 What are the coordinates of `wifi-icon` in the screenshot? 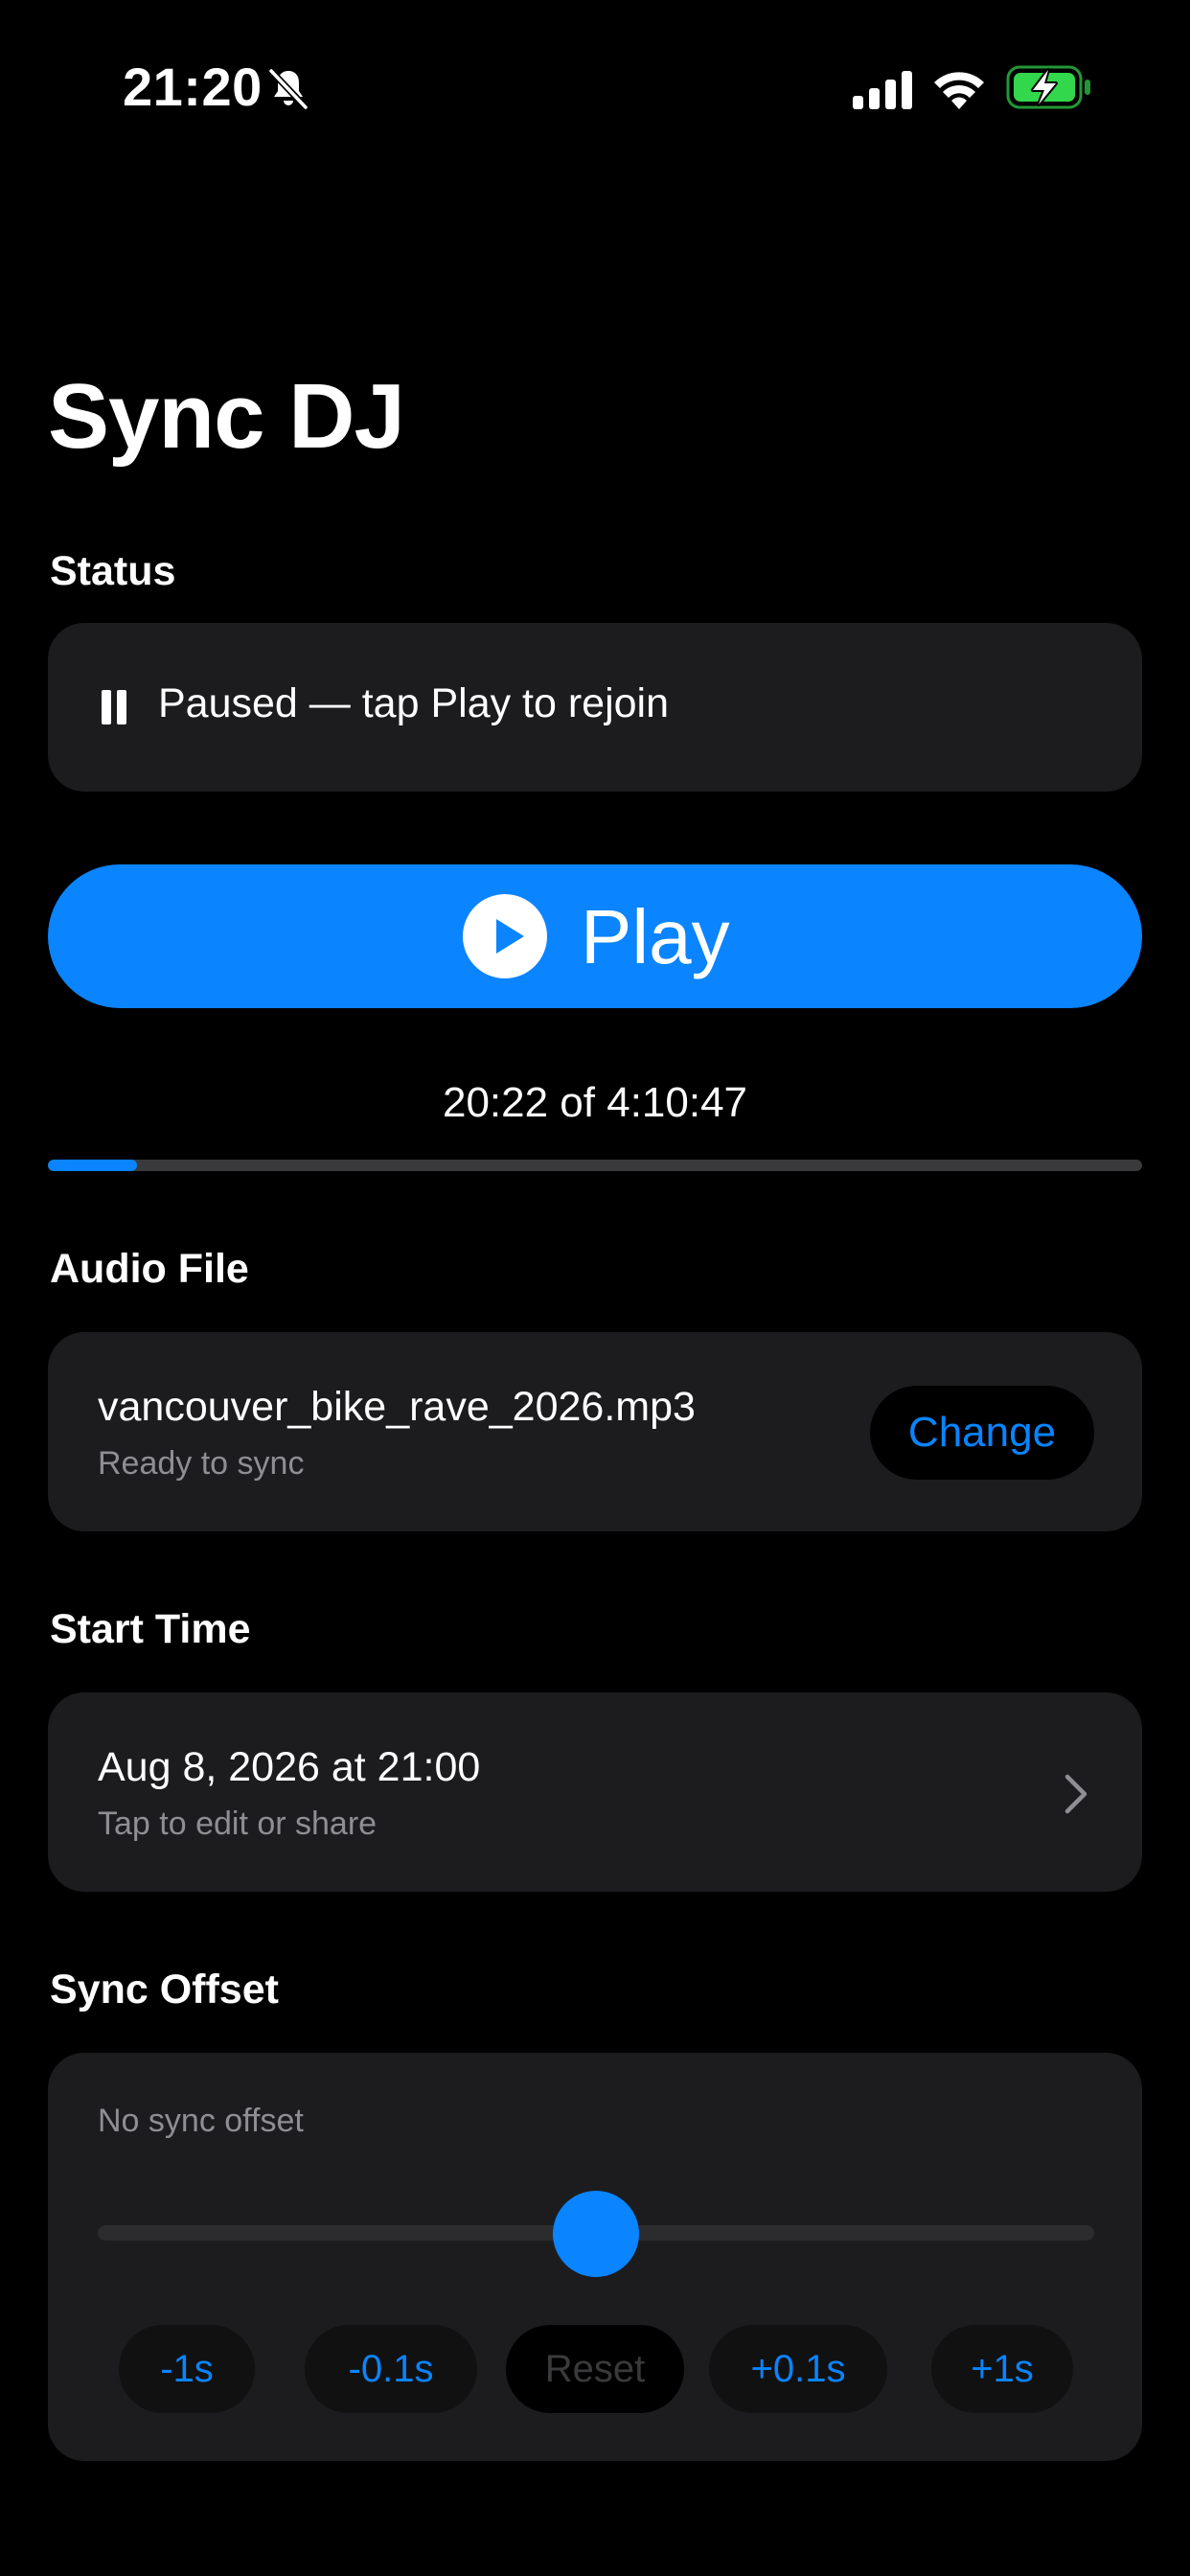 It's located at (959, 90).